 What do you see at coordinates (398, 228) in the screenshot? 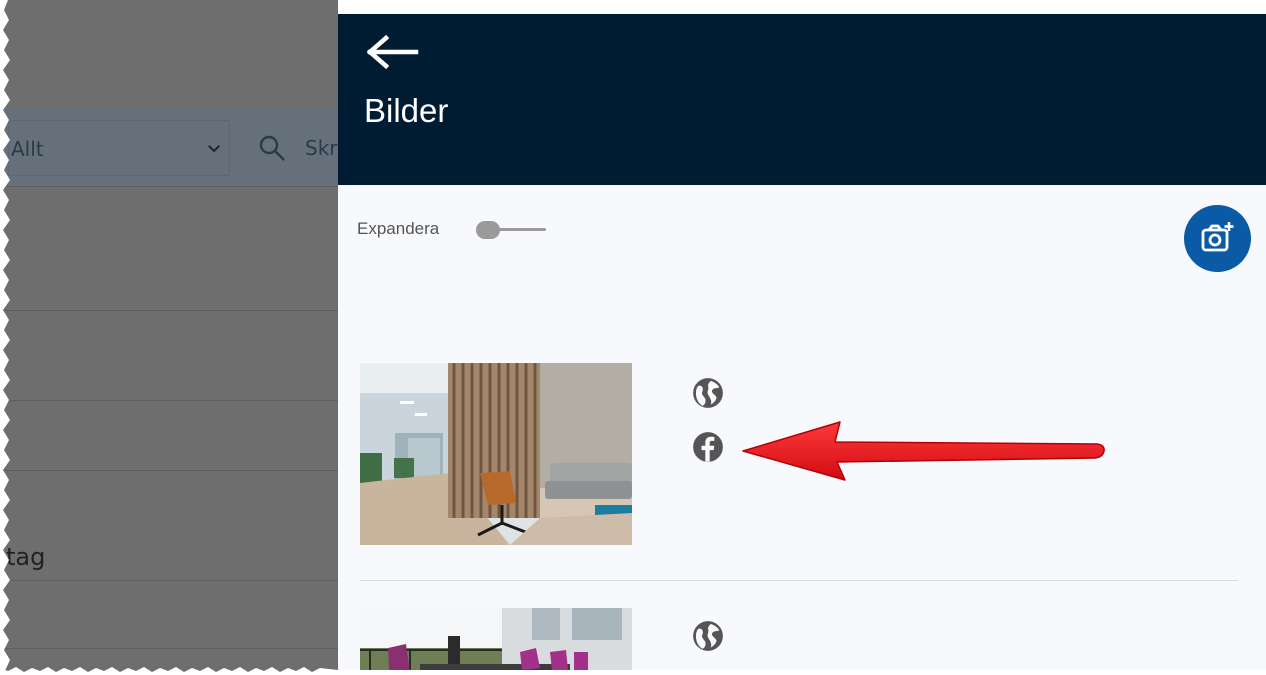
I see `expand-label: Expandera` at bounding box center [398, 228].